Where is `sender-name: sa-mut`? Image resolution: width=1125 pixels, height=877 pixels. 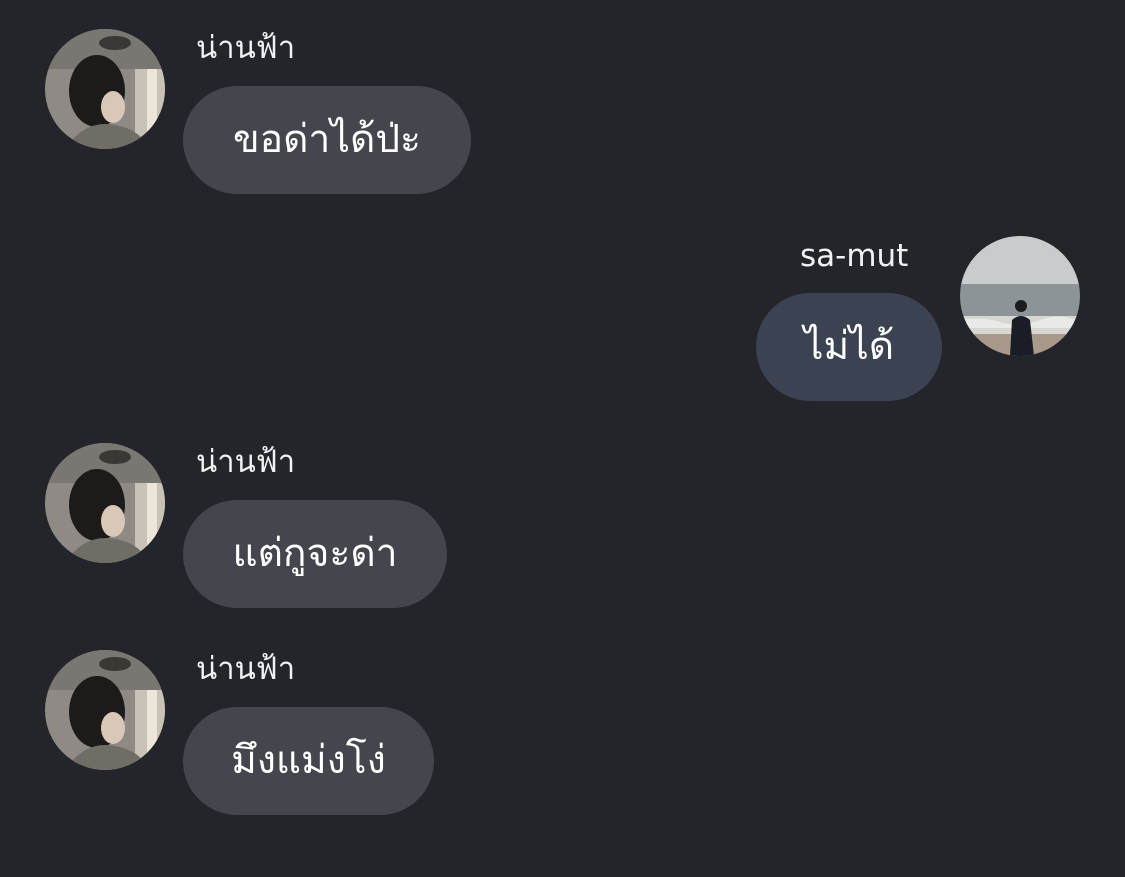
sender-name: sa-mut is located at coordinates (854, 256).